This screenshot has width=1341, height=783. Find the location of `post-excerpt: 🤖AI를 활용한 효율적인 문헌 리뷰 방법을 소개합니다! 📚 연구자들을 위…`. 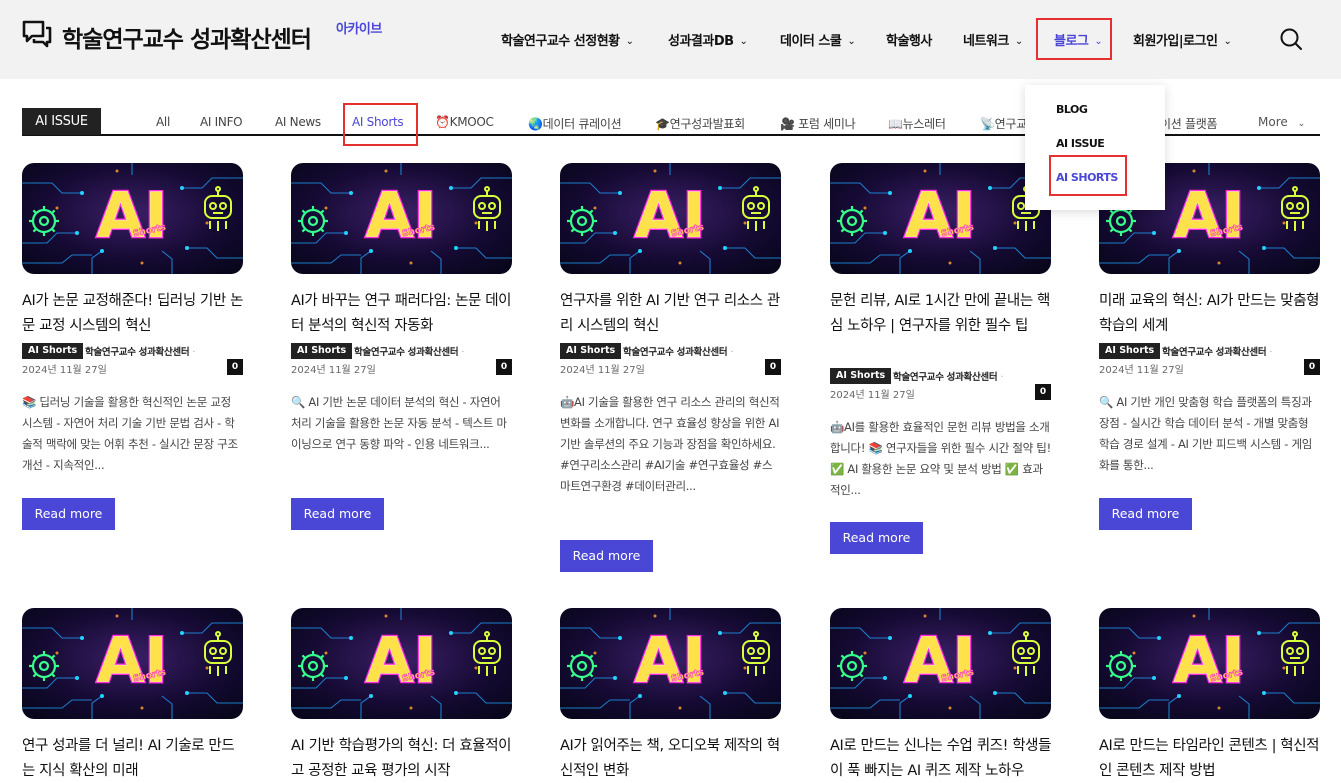

post-excerpt: 🤖AI를 활용한 효율적인 문헌 리뷰 방법을 소개합니다! 📚 연구자들을 위… is located at coordinates (940, 458).